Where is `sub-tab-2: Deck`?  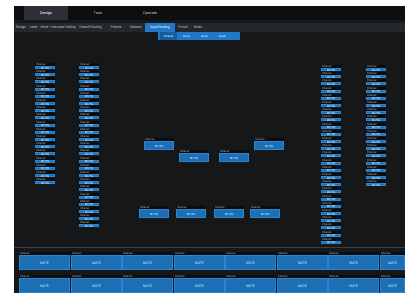
sub-tab-2: Deck is located at coordinates (186, 36).